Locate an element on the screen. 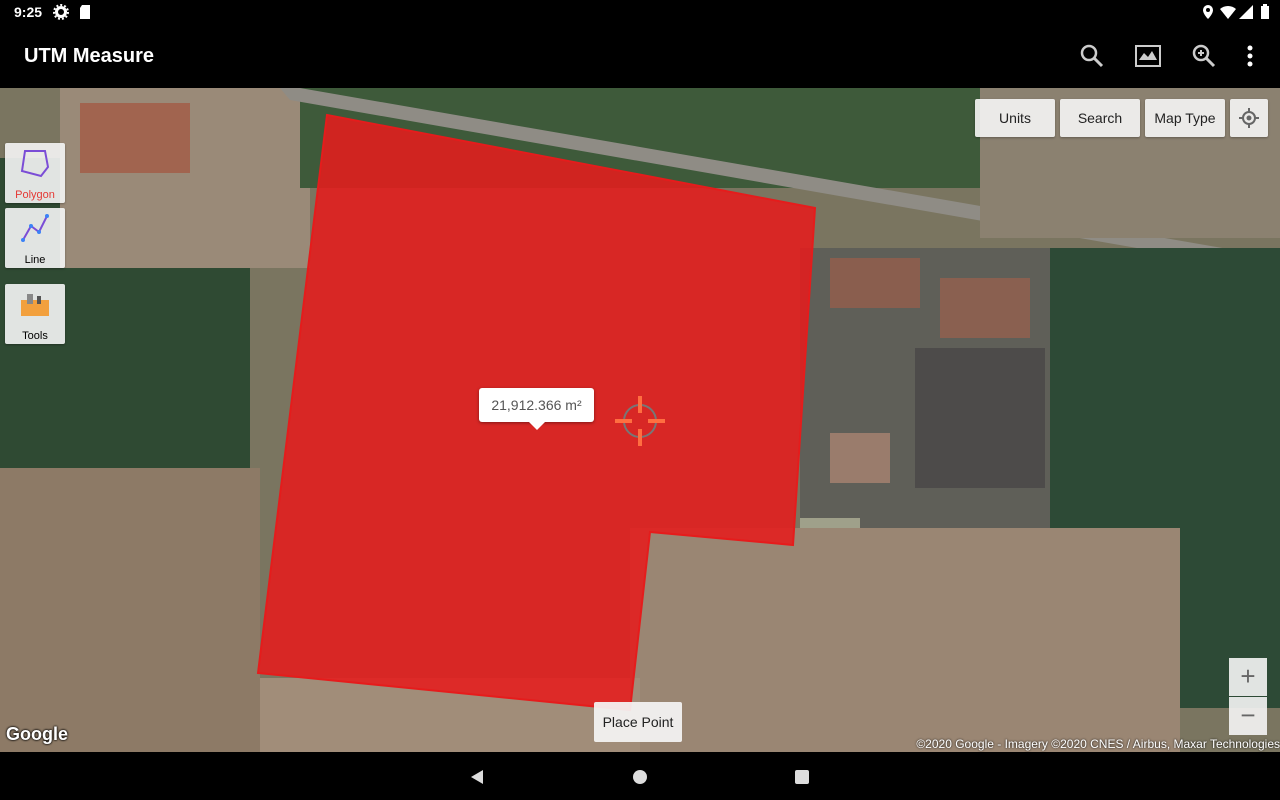  search-icon is located at coordinates (1092, 56).